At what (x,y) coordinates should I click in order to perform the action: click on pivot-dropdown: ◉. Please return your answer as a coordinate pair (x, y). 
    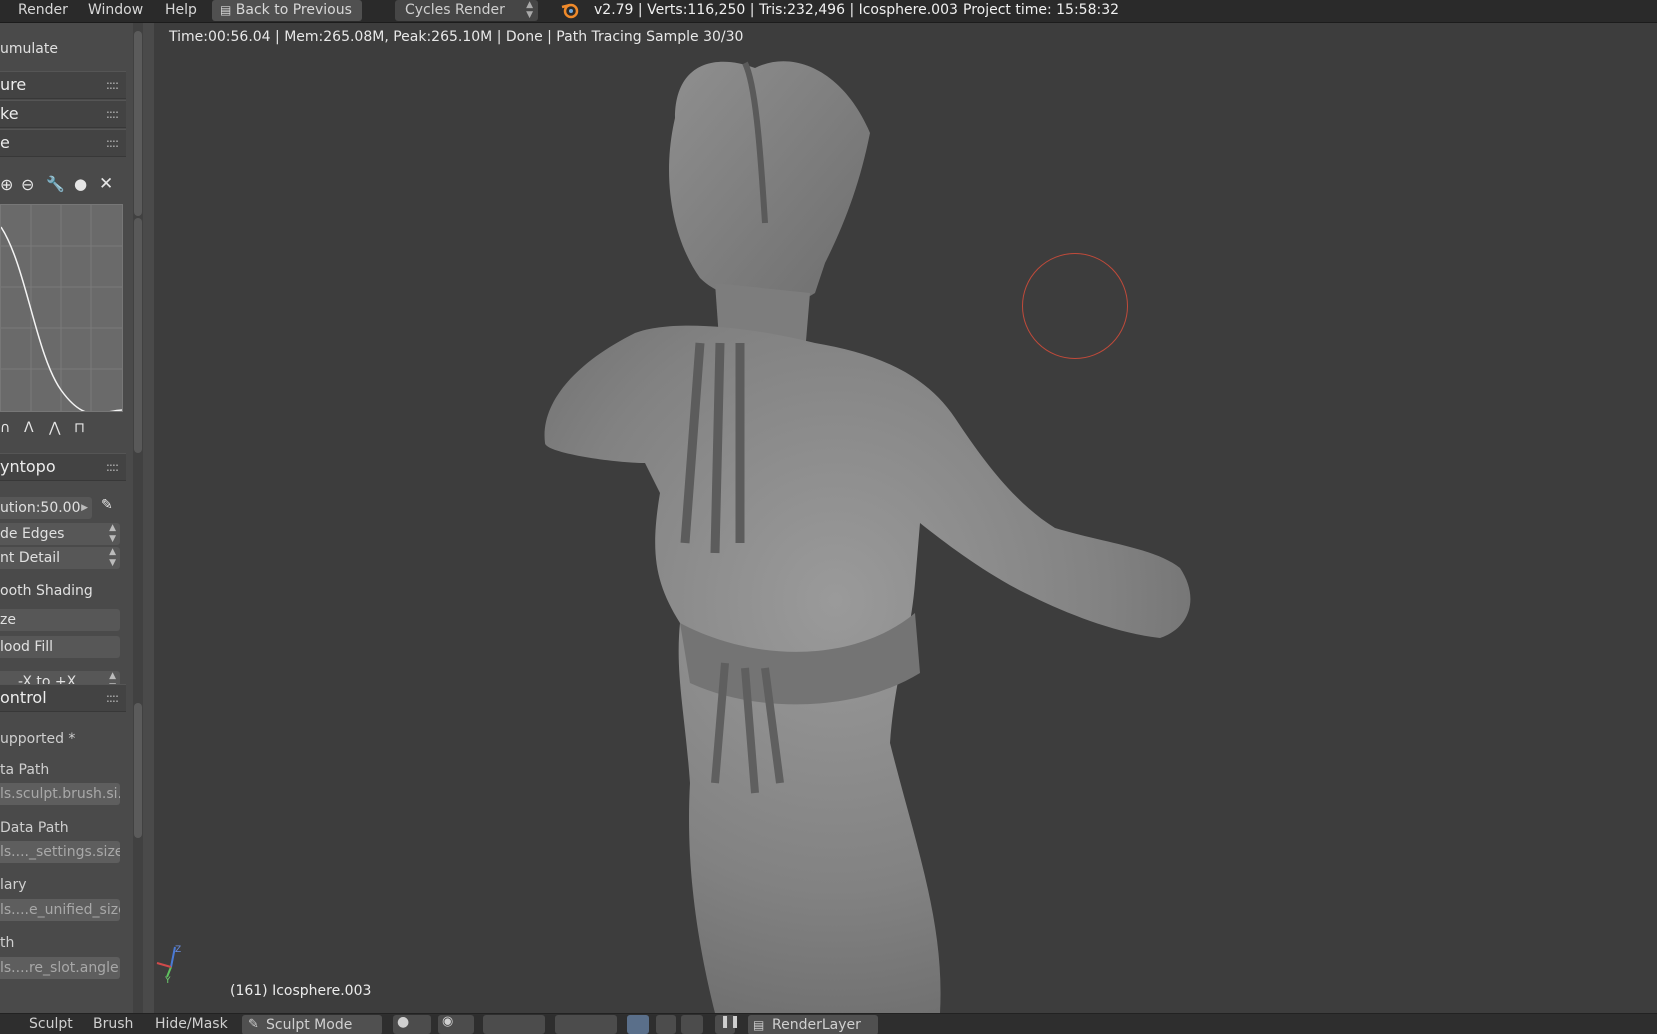
    Looking at the image, I should click on (456, 1024).